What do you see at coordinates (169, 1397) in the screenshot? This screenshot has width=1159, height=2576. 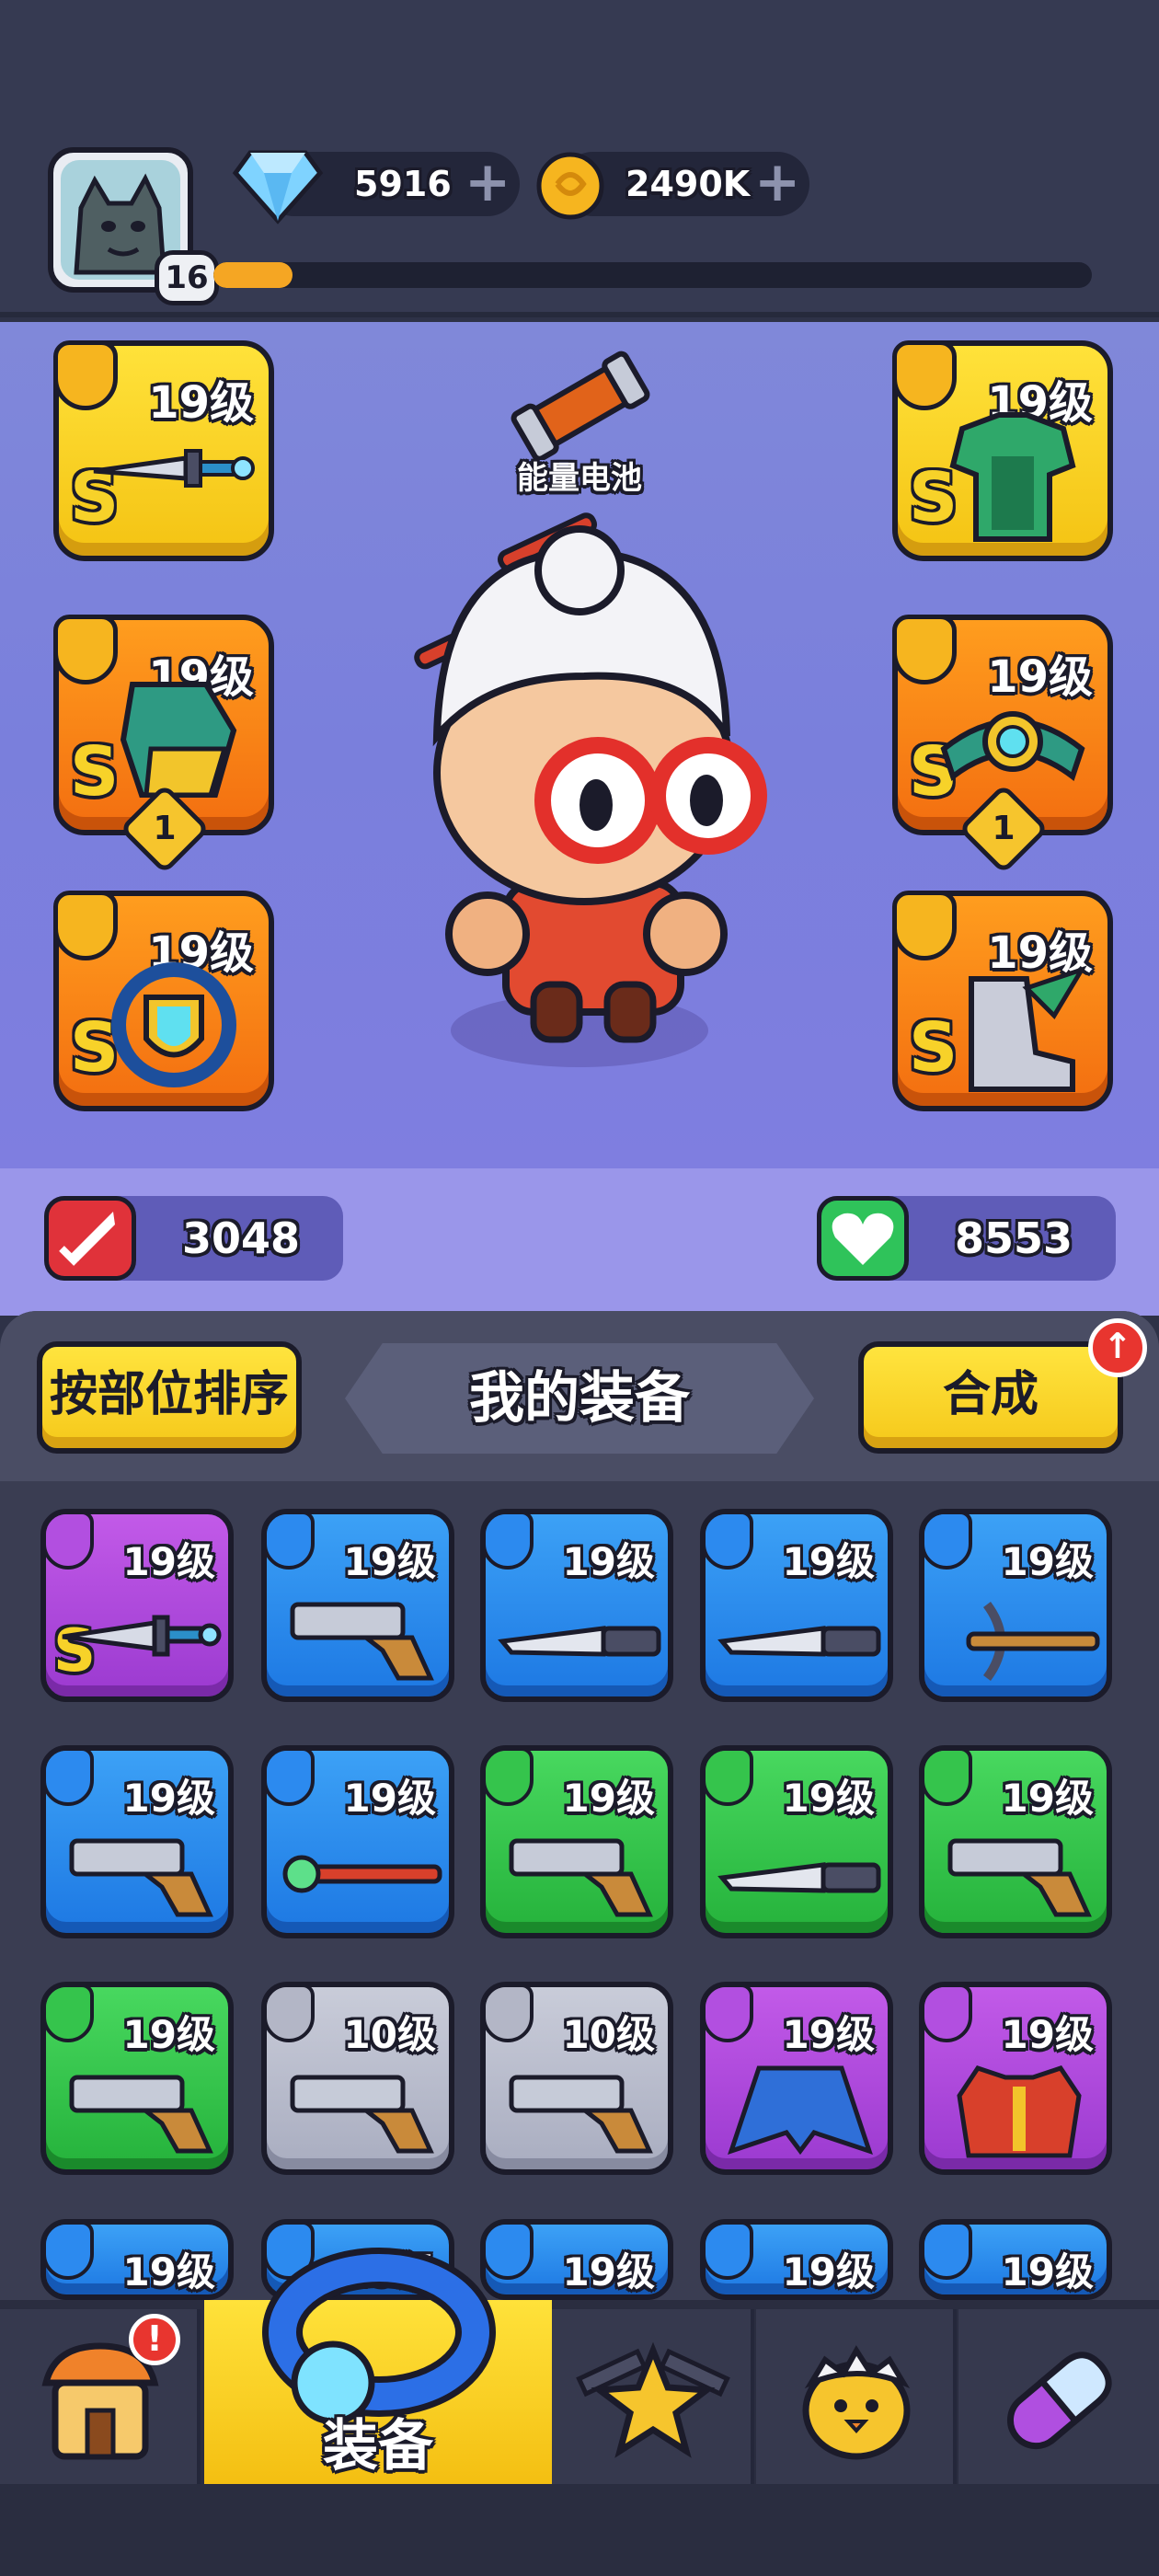 I see `sort-by-slot-button: 按部位排序` at bounding box center [169, 1397].